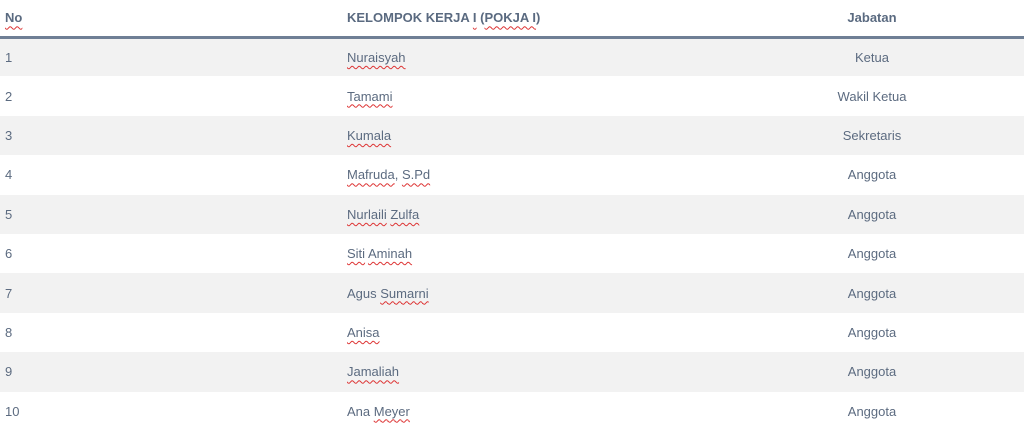 The image size is (1024, 441). Describe the element at coordinates (356, 254) in the screenshot. I see `member-name-part: Siti` at that location.